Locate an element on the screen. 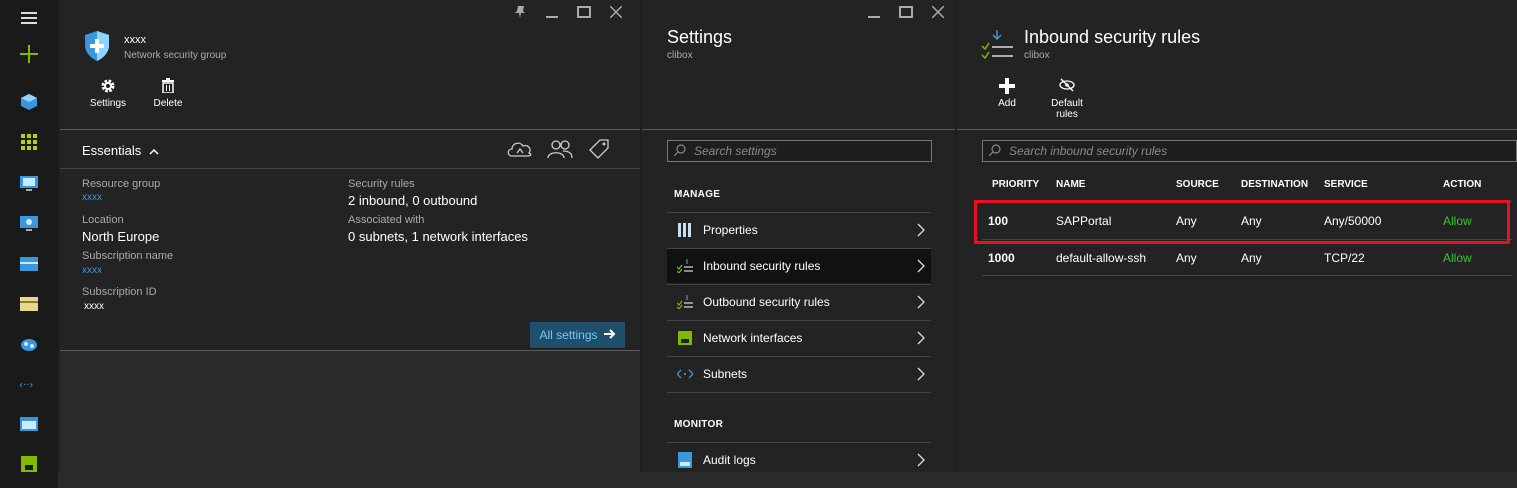 Image resolution: width=1517 pixels, height=488 pixels. all-settings-label: All settings is located at coordinates (568, 335).